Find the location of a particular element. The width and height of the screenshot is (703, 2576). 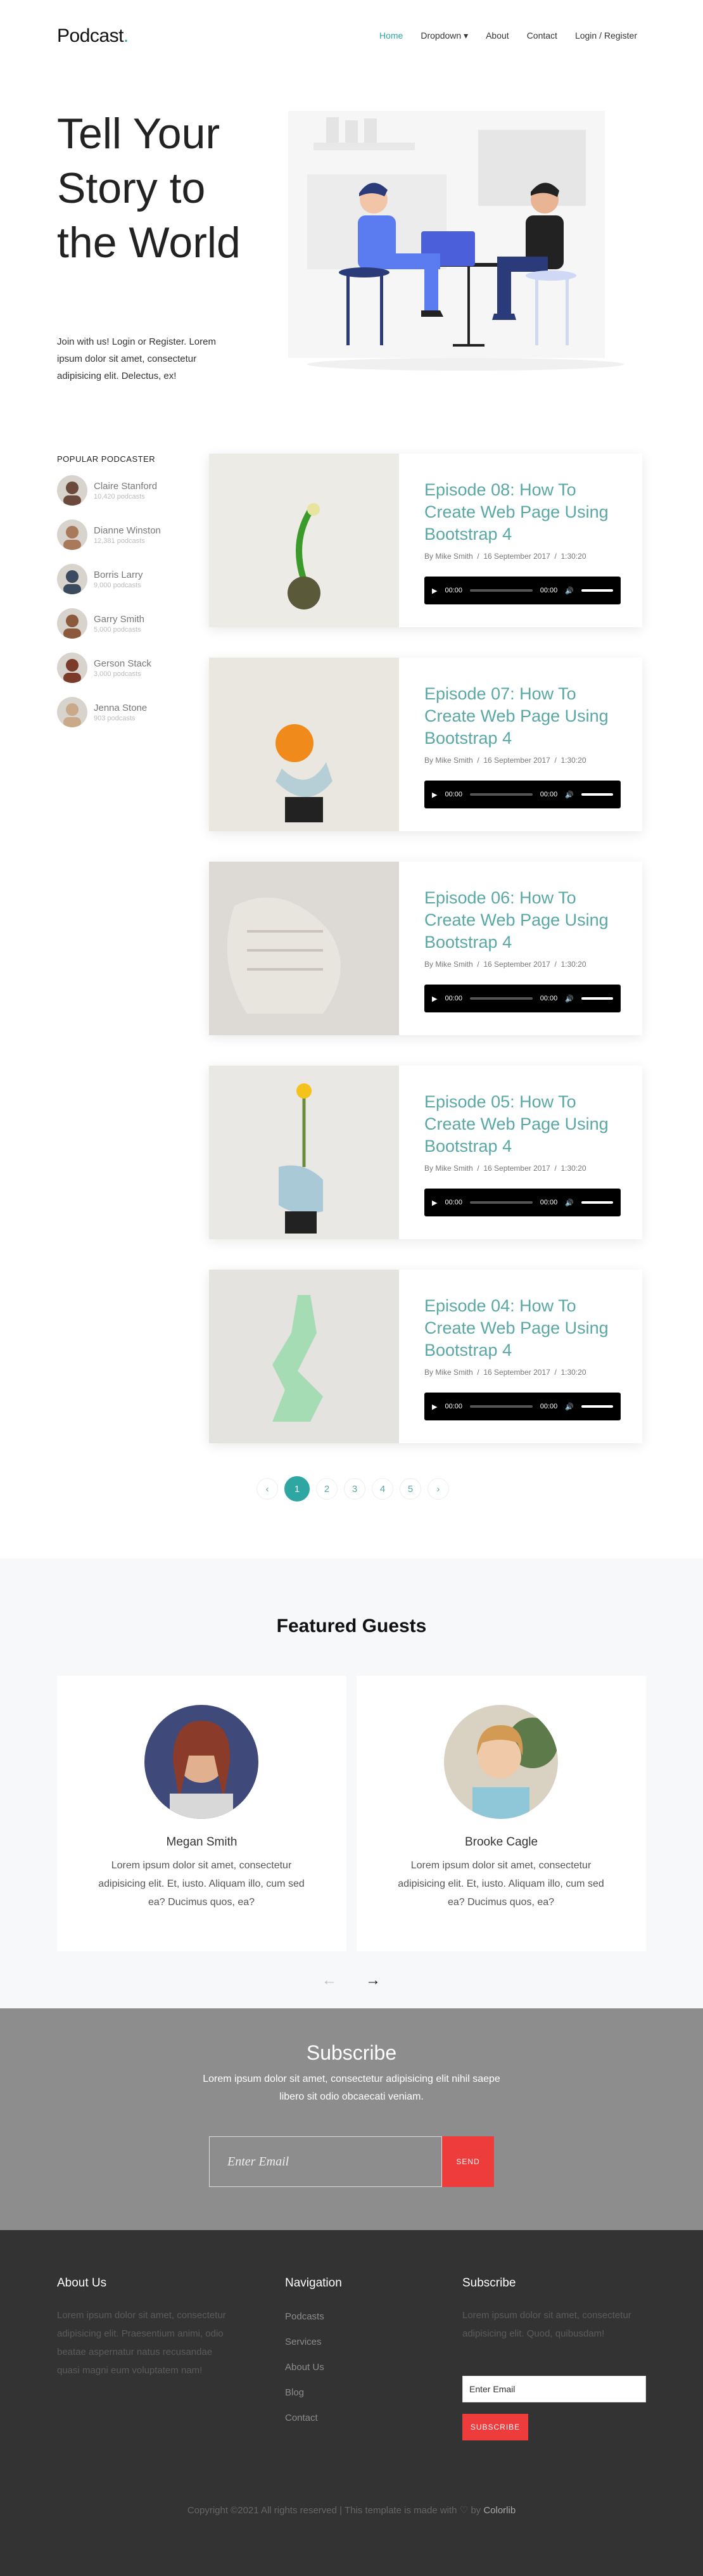

podcaster-item: Garry Smith 5,000 podcasts is located at coordinates (100, 623).